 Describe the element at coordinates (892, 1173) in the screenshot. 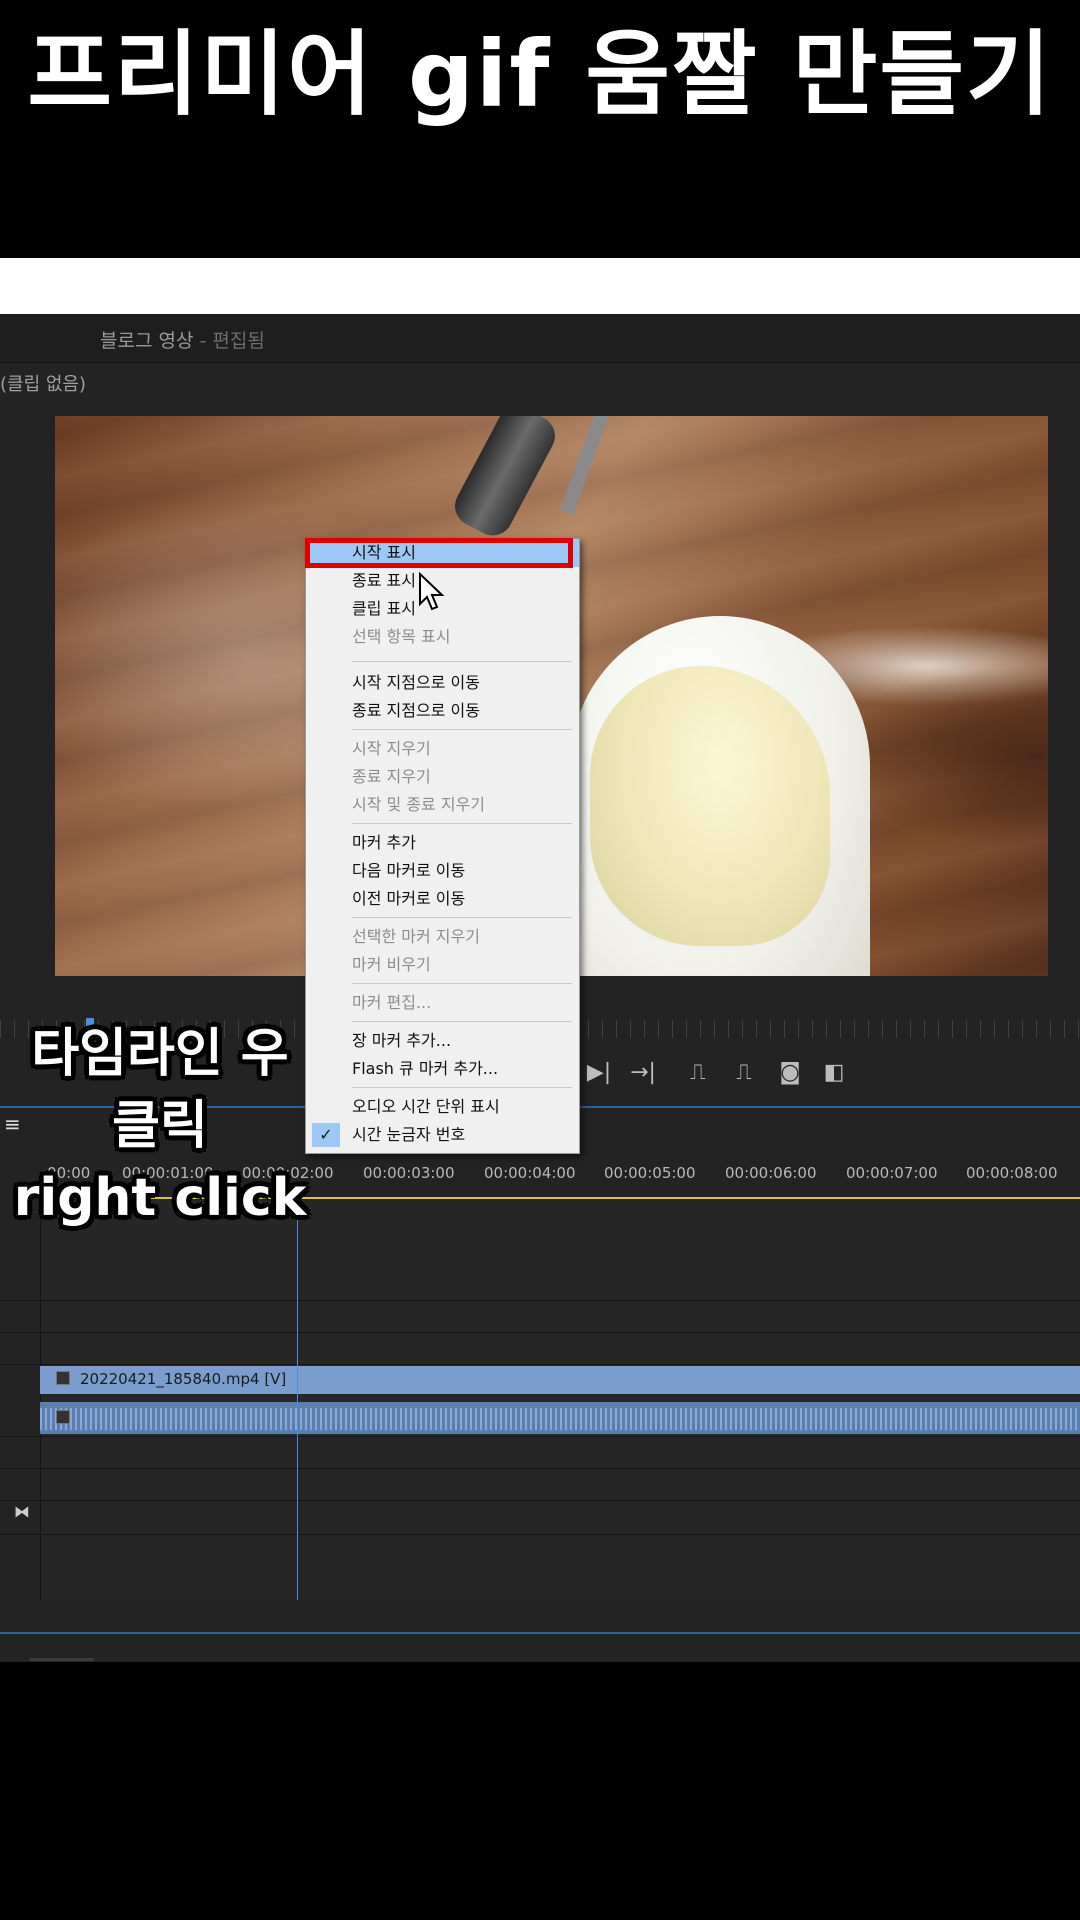

I see `timecode-label: 00:00:07:00` at that location.